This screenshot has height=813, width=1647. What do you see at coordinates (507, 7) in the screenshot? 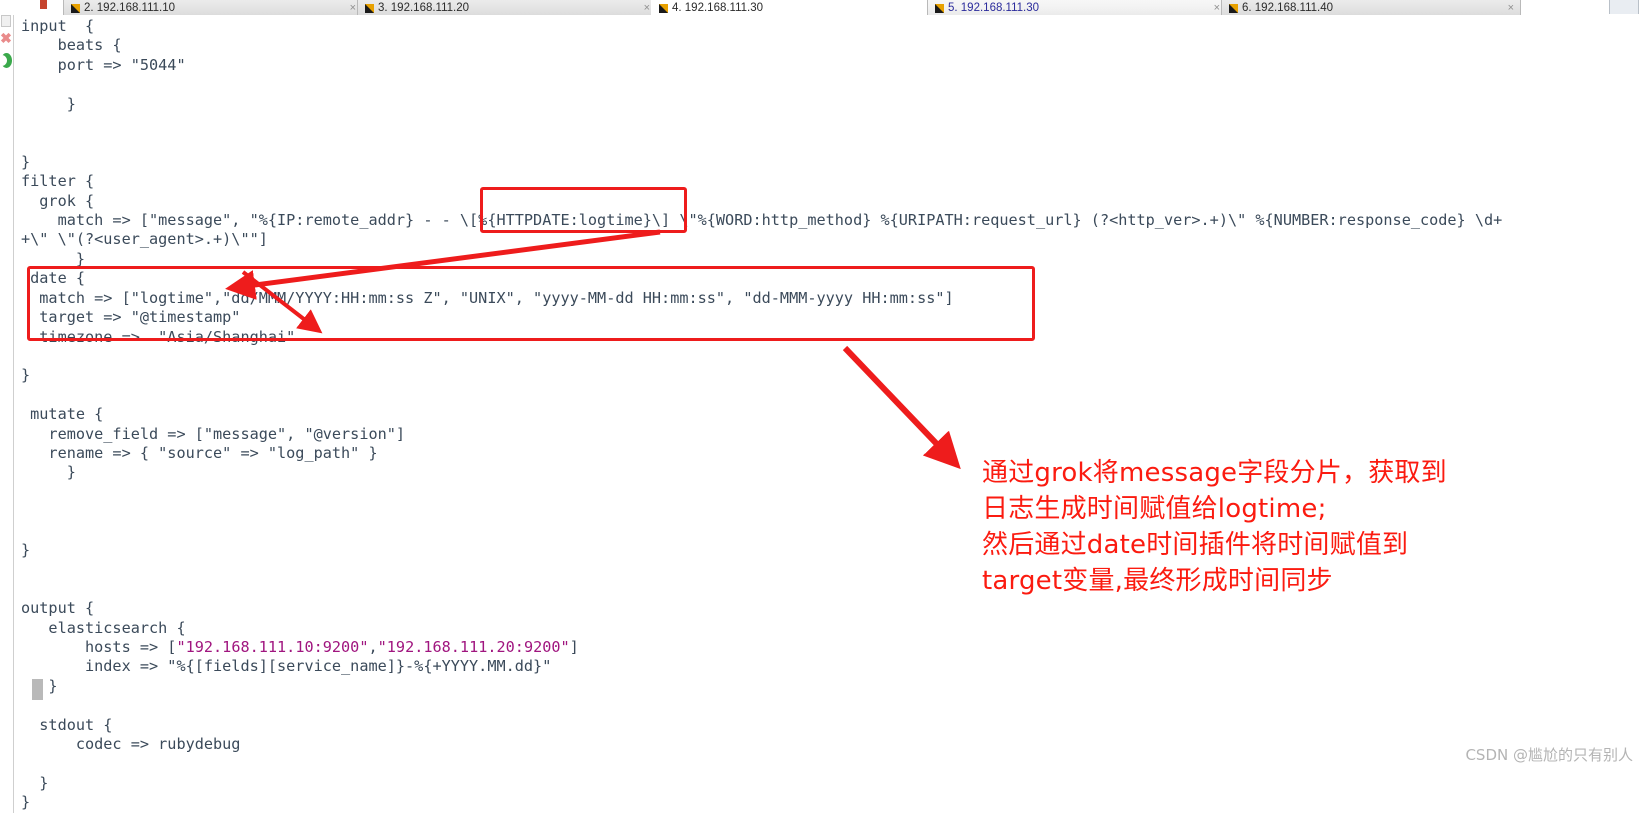
I see `tab-session-2: 3. 192.168.111.20 ×` at bounding box center [507, 7].